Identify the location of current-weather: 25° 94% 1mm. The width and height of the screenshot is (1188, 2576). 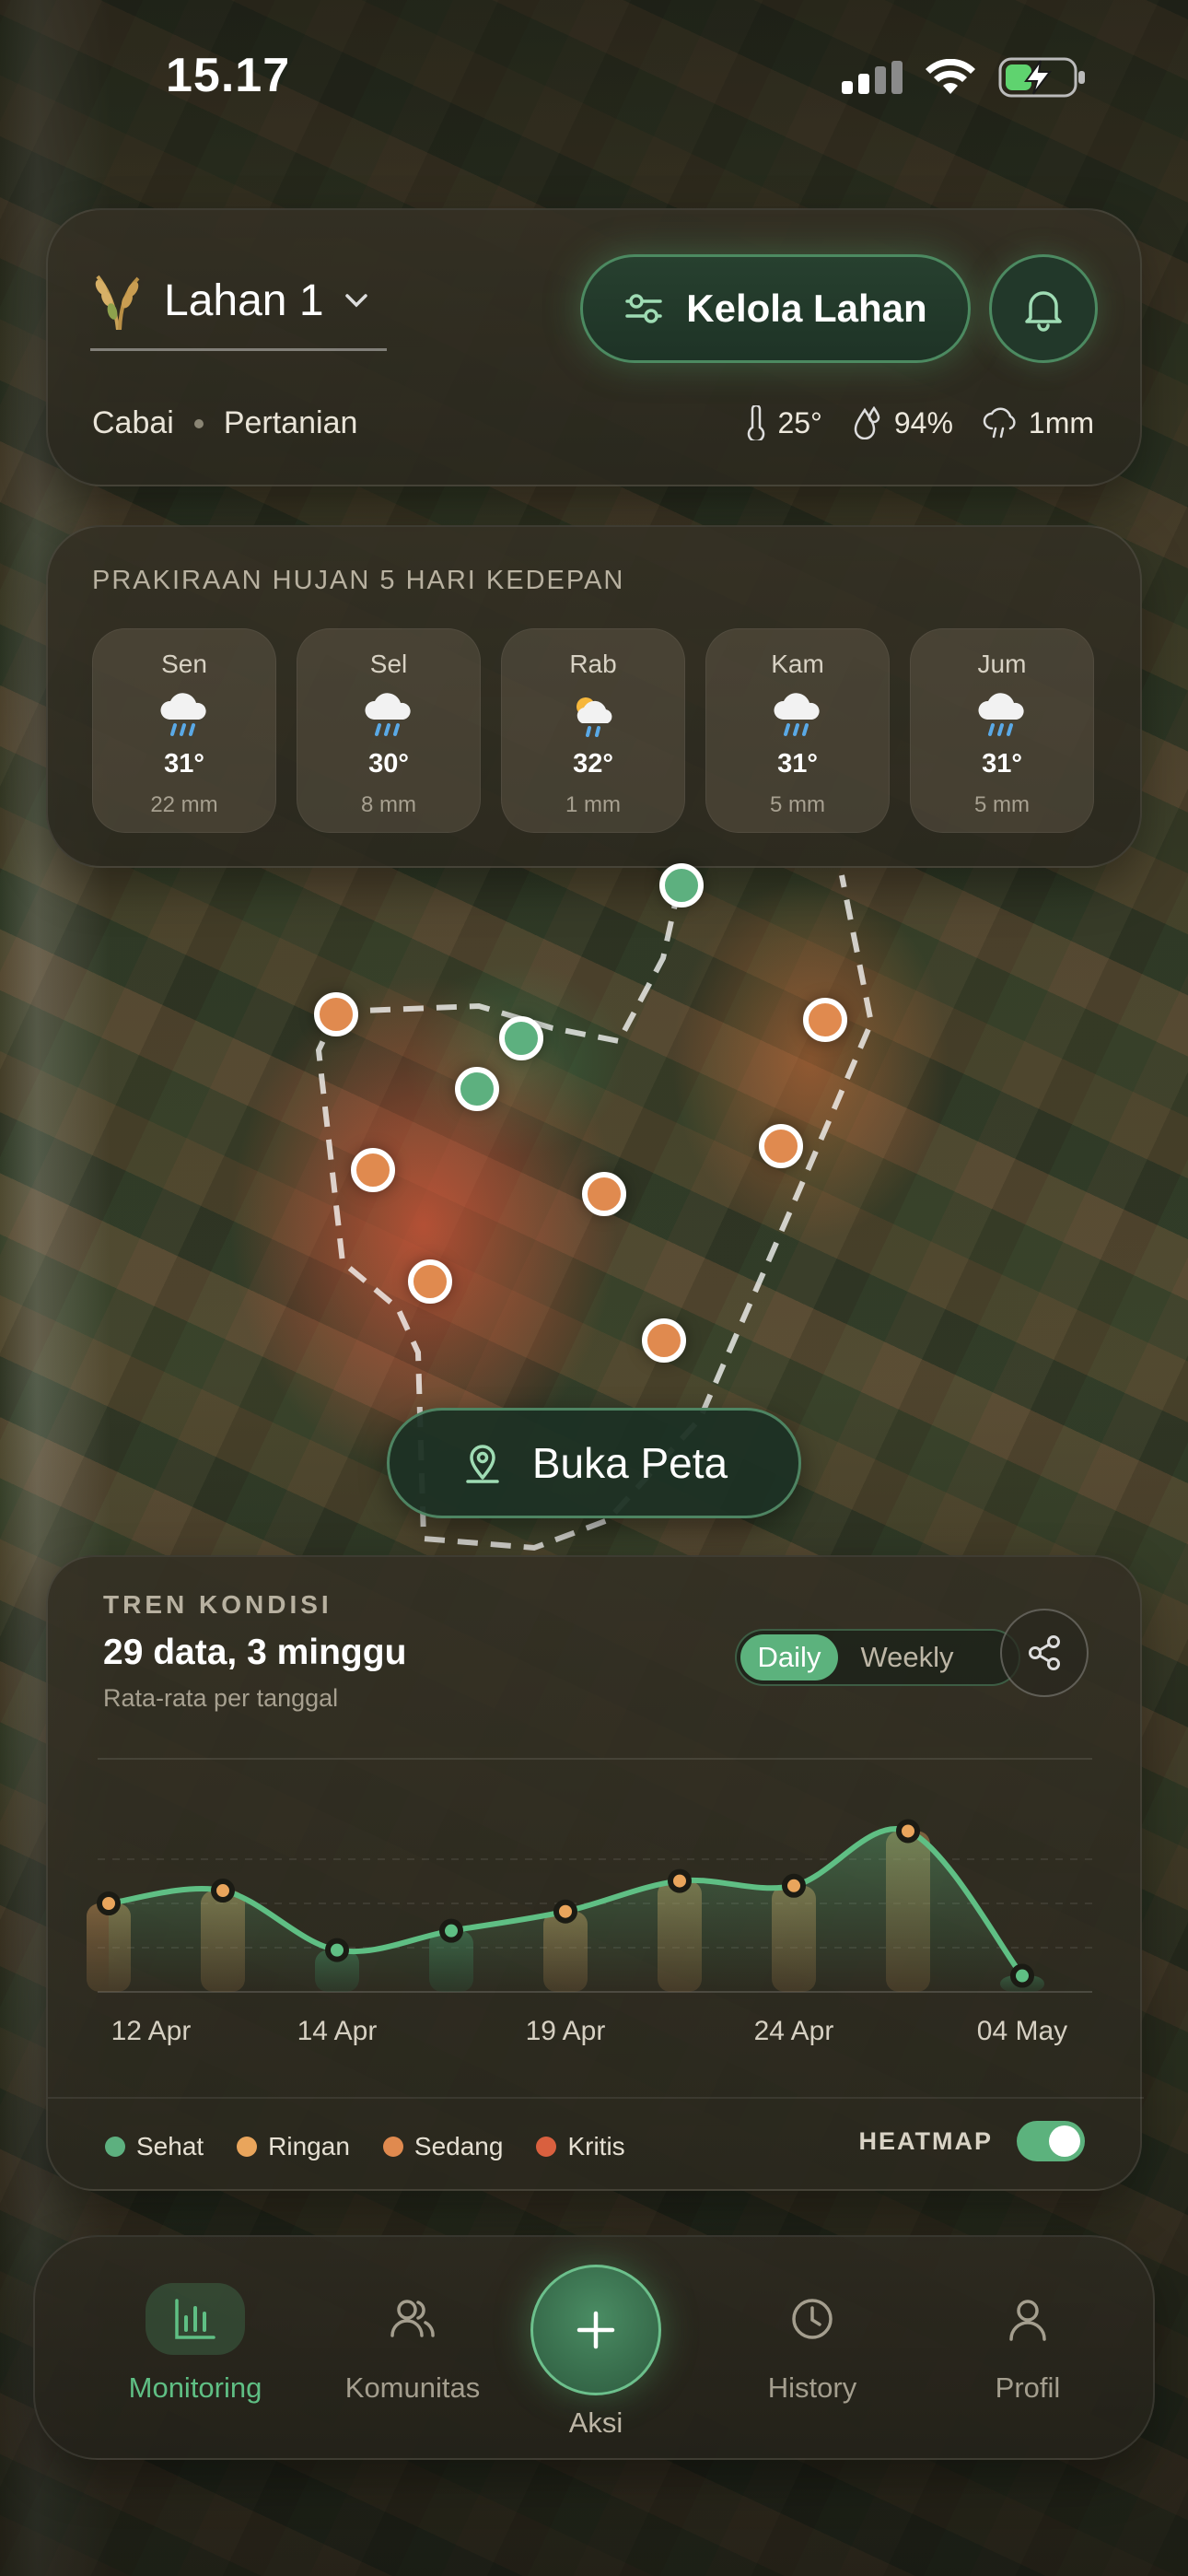
(920, 422).